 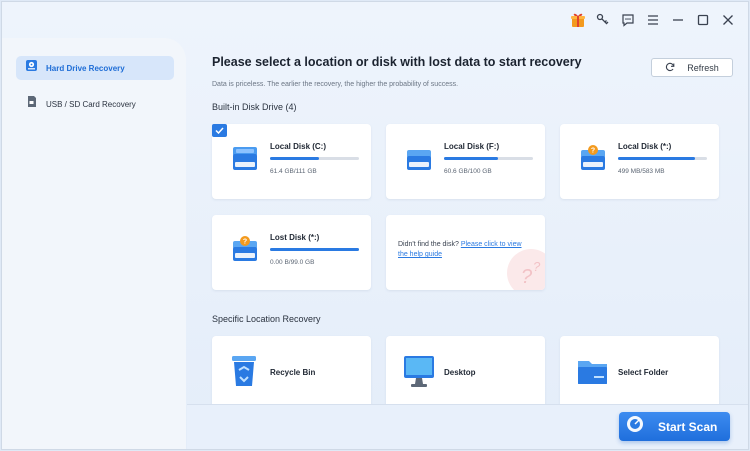 What do you see at coordinates (645, 146) in the screenshot?
I see `disk-name: Local Disk (*:)` at bounding box center [645, 146].